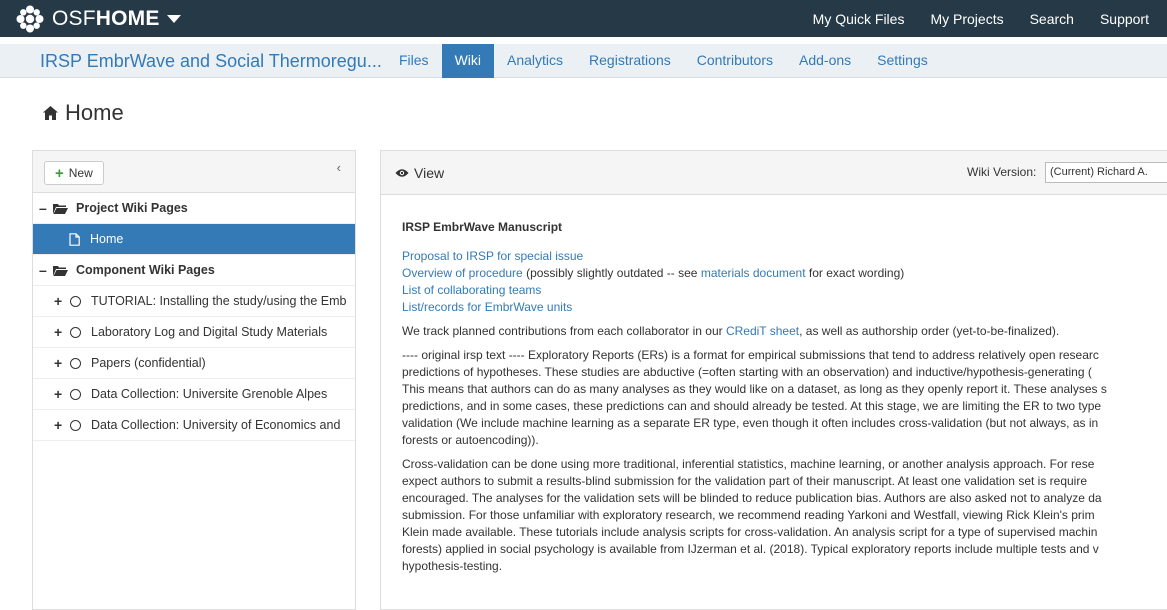  I want to click on component-label: Papers (confidential), so click(148, 363).